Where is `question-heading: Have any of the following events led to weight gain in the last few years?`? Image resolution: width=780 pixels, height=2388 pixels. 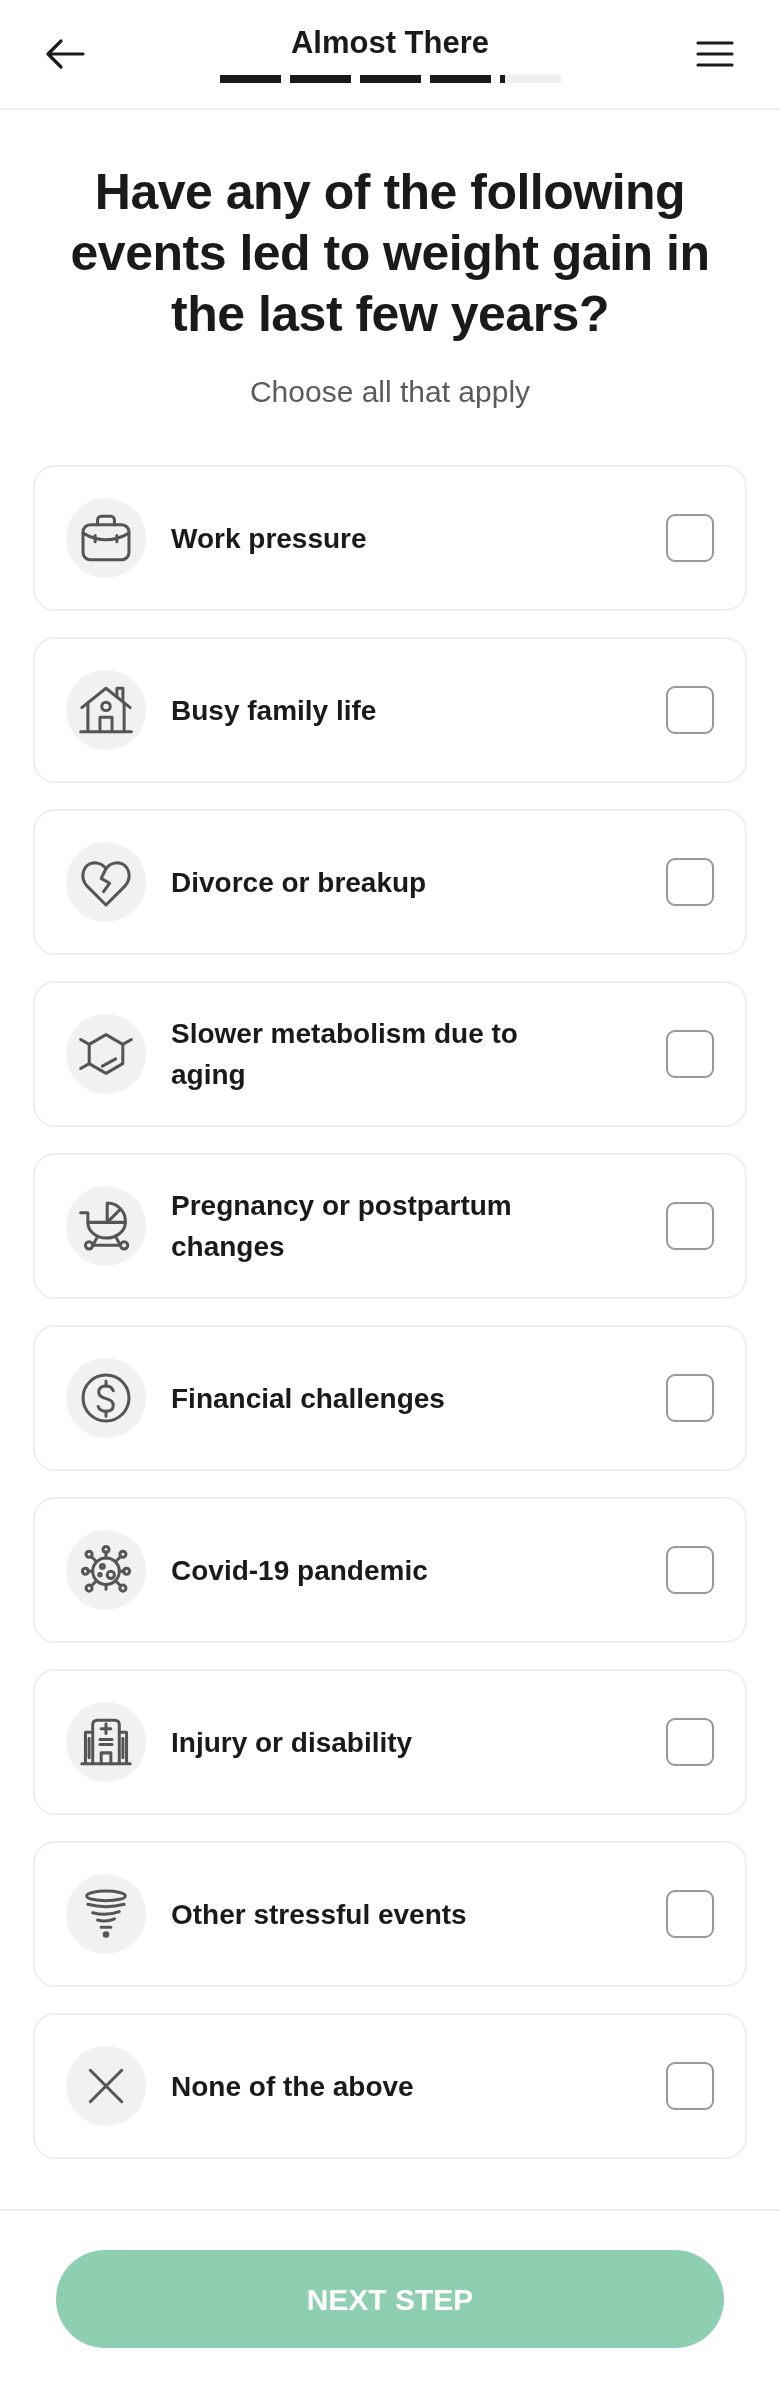 question-heading: Have any of the following events led to weight gain in the last few years? is located at coordinates (390, 253).